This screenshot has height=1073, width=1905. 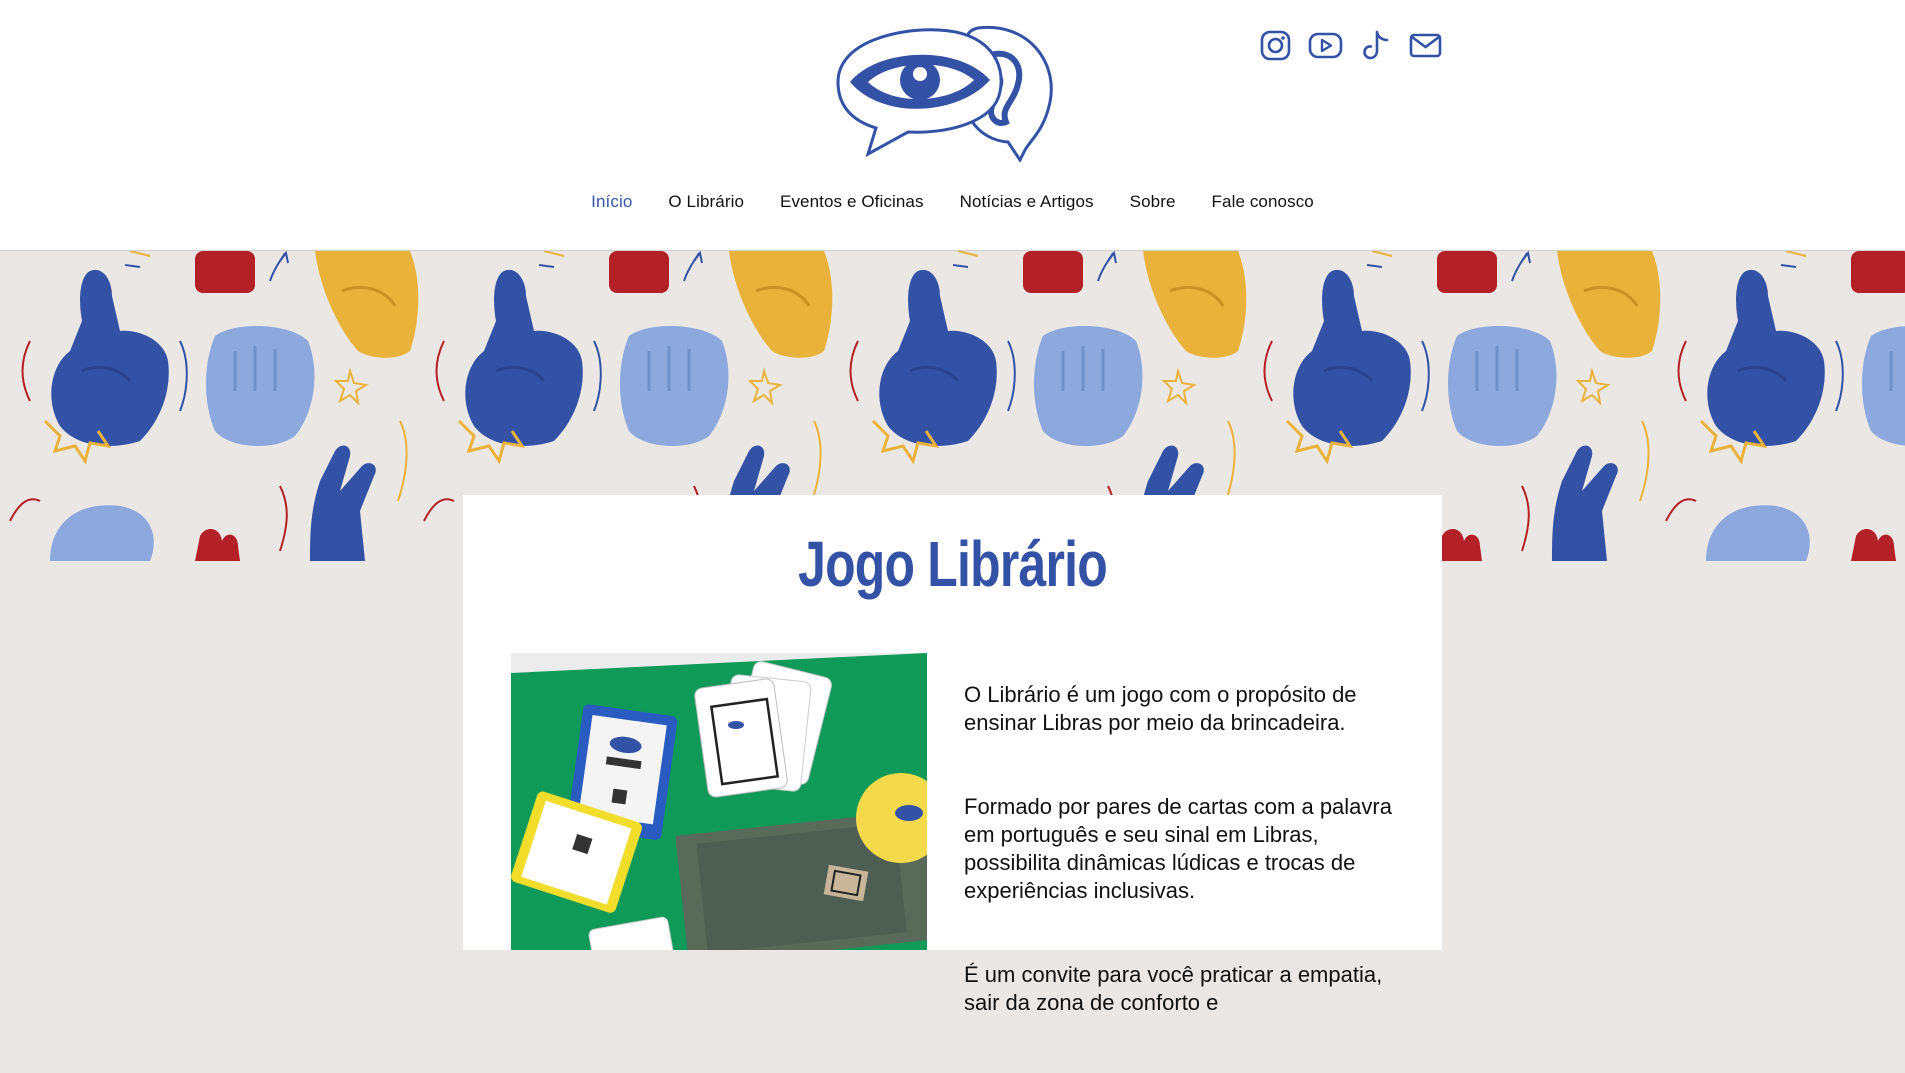 What do you see at coordinates (1325, 45) in the screenshot?
I see `youtube-icon` at bounding box center [1325, 45].